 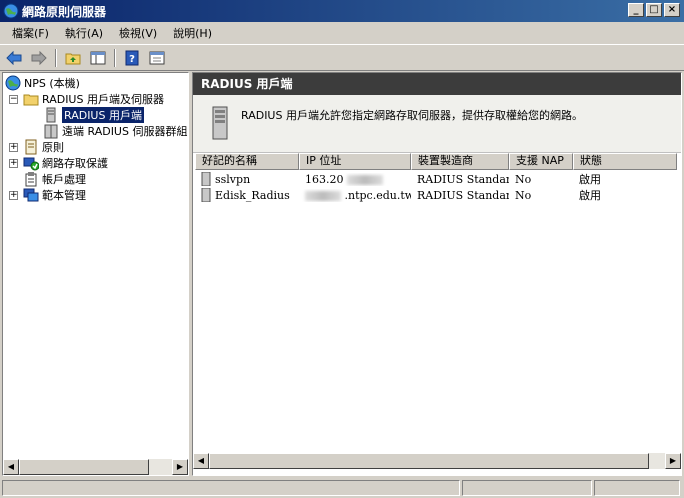 I want to click on collapse-toggle: −, so click(x=13, y=99).